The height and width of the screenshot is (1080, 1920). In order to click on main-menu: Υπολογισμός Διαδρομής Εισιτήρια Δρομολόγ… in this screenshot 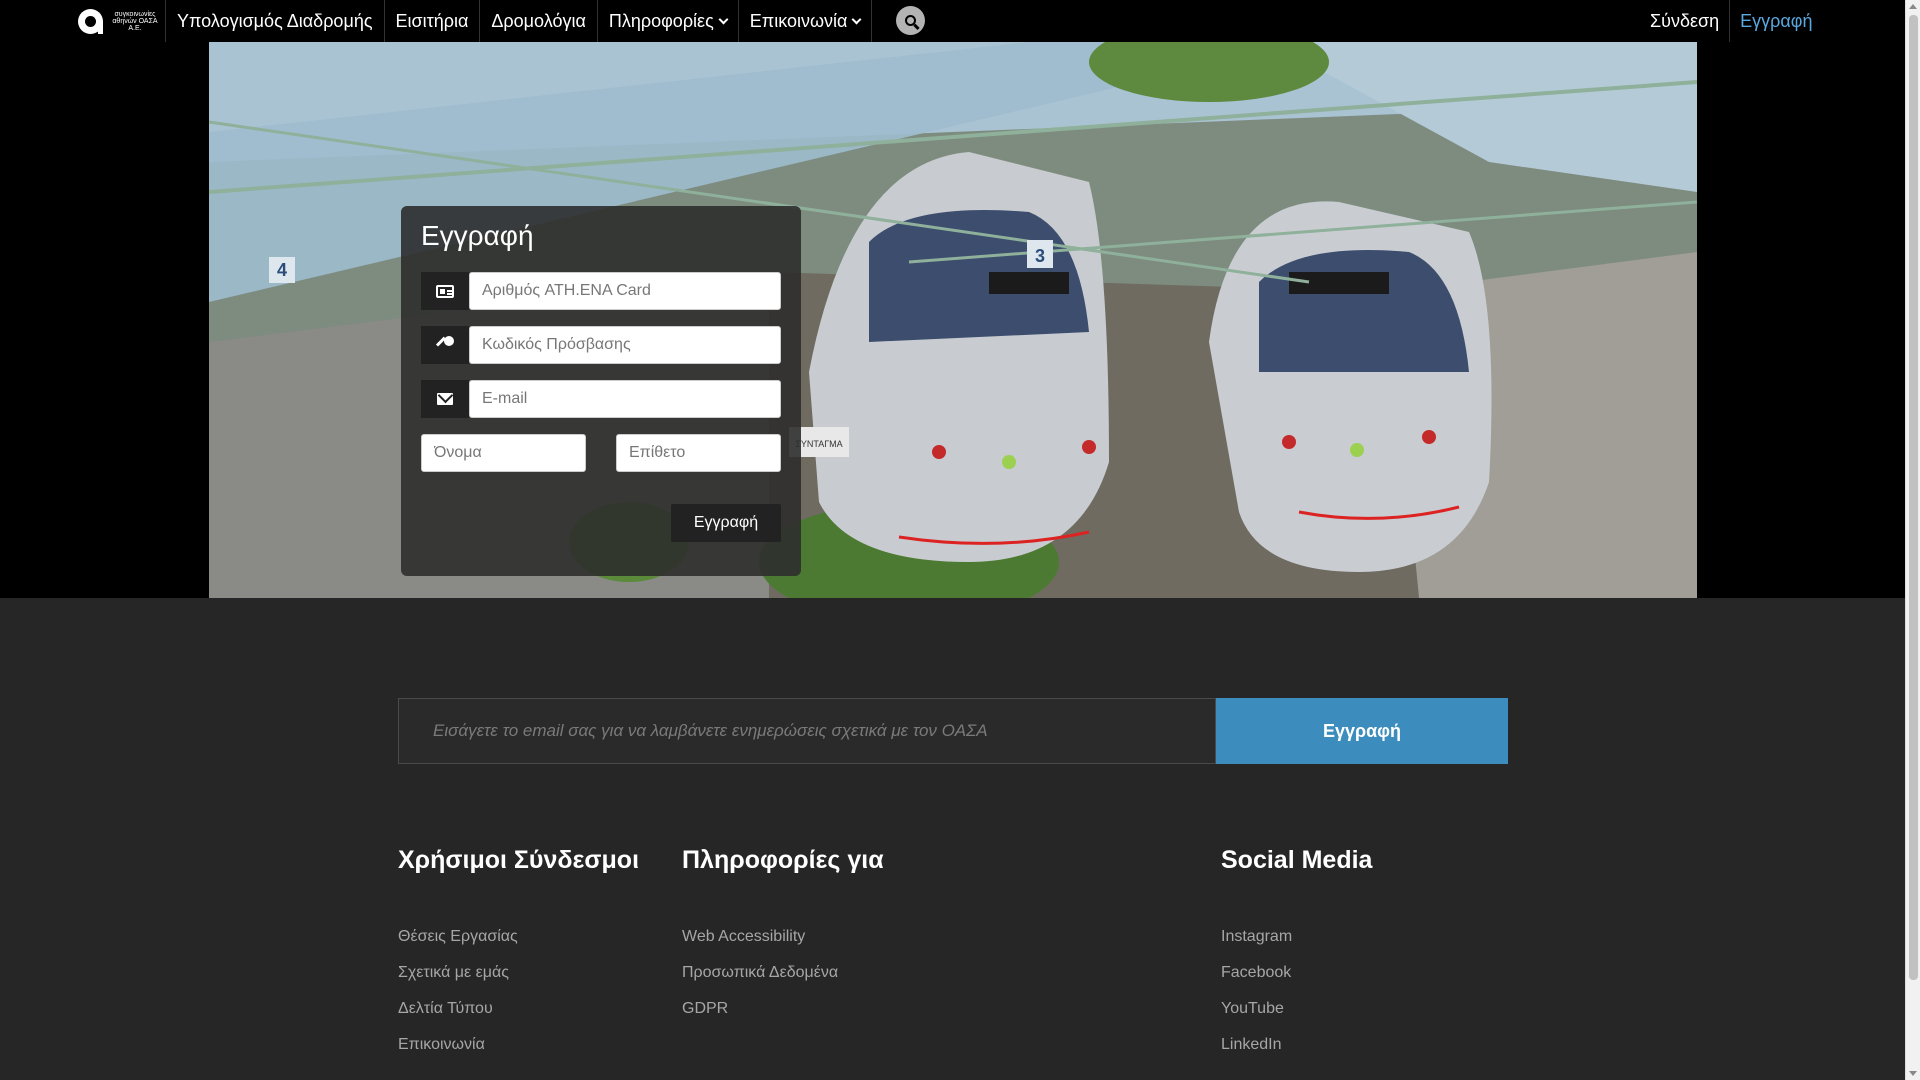, I will do `click(519, 21)`.